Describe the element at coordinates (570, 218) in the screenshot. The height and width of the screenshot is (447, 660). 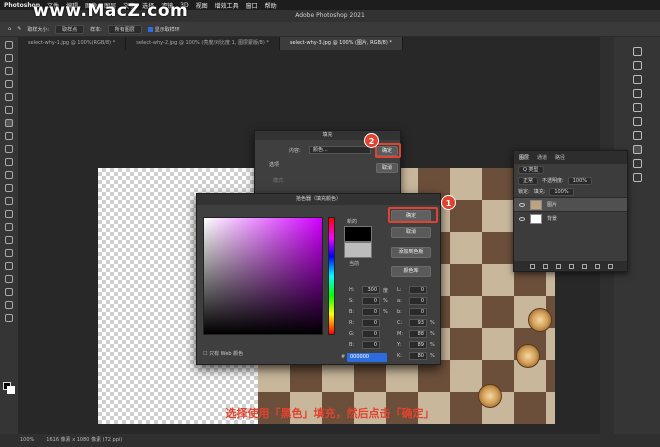
I see `layer-row: 背景` at that location.